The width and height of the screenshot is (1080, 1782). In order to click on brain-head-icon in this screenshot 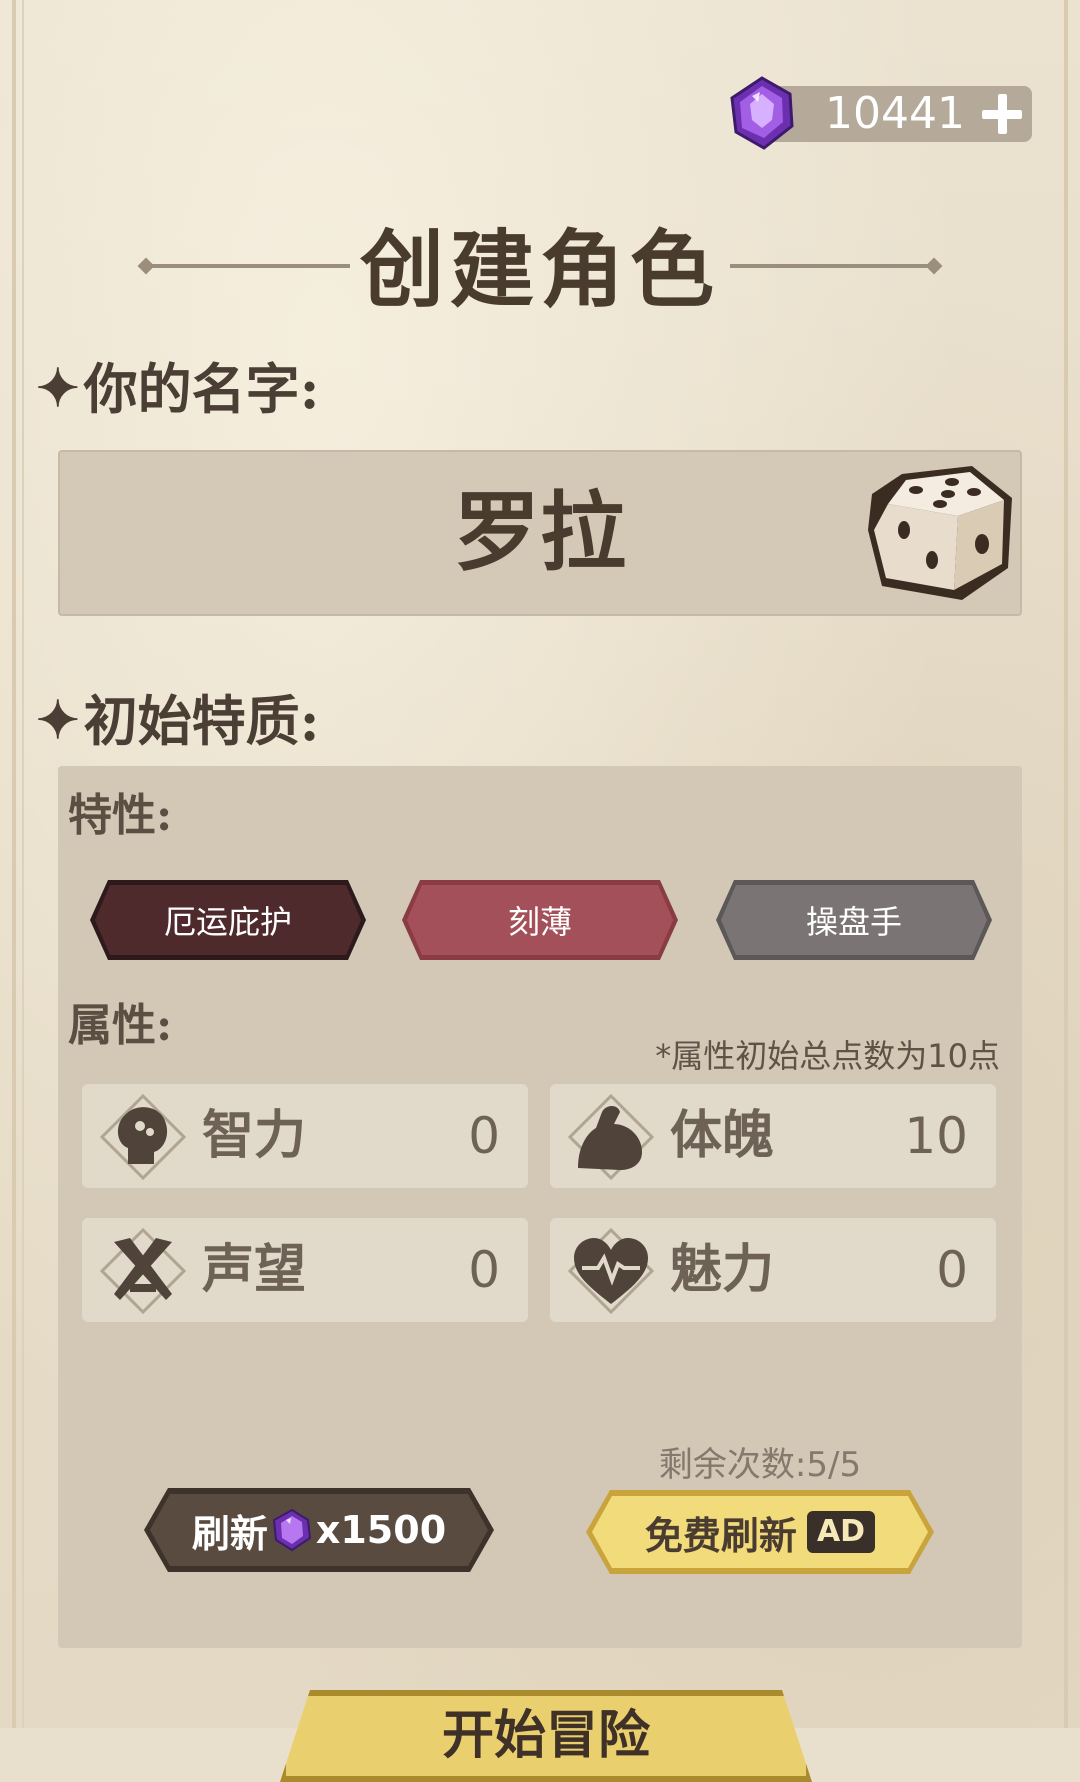, I will do `click(143, 1137)`.